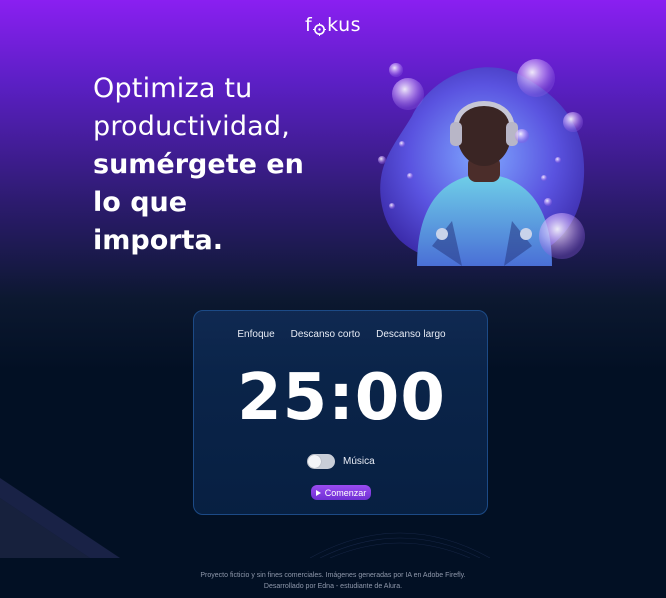  What do you see at coordinates (410, 334) in the screenshot?
I see `tab-descanso-largo: Descanso largo` at bounding box center [410, 334].